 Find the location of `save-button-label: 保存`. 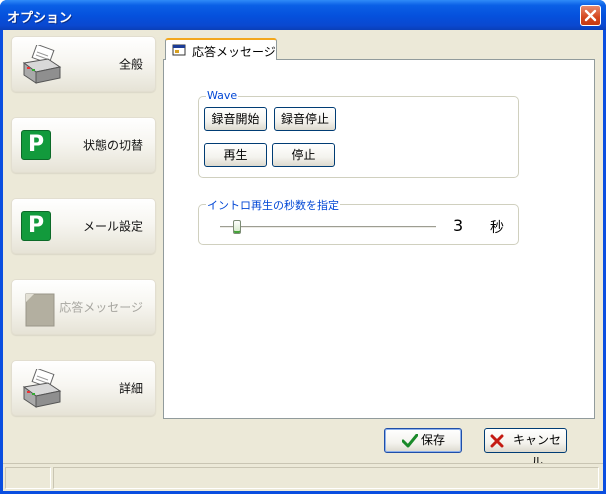

save-button-label: 保存 is located at coordinates (433, 440).